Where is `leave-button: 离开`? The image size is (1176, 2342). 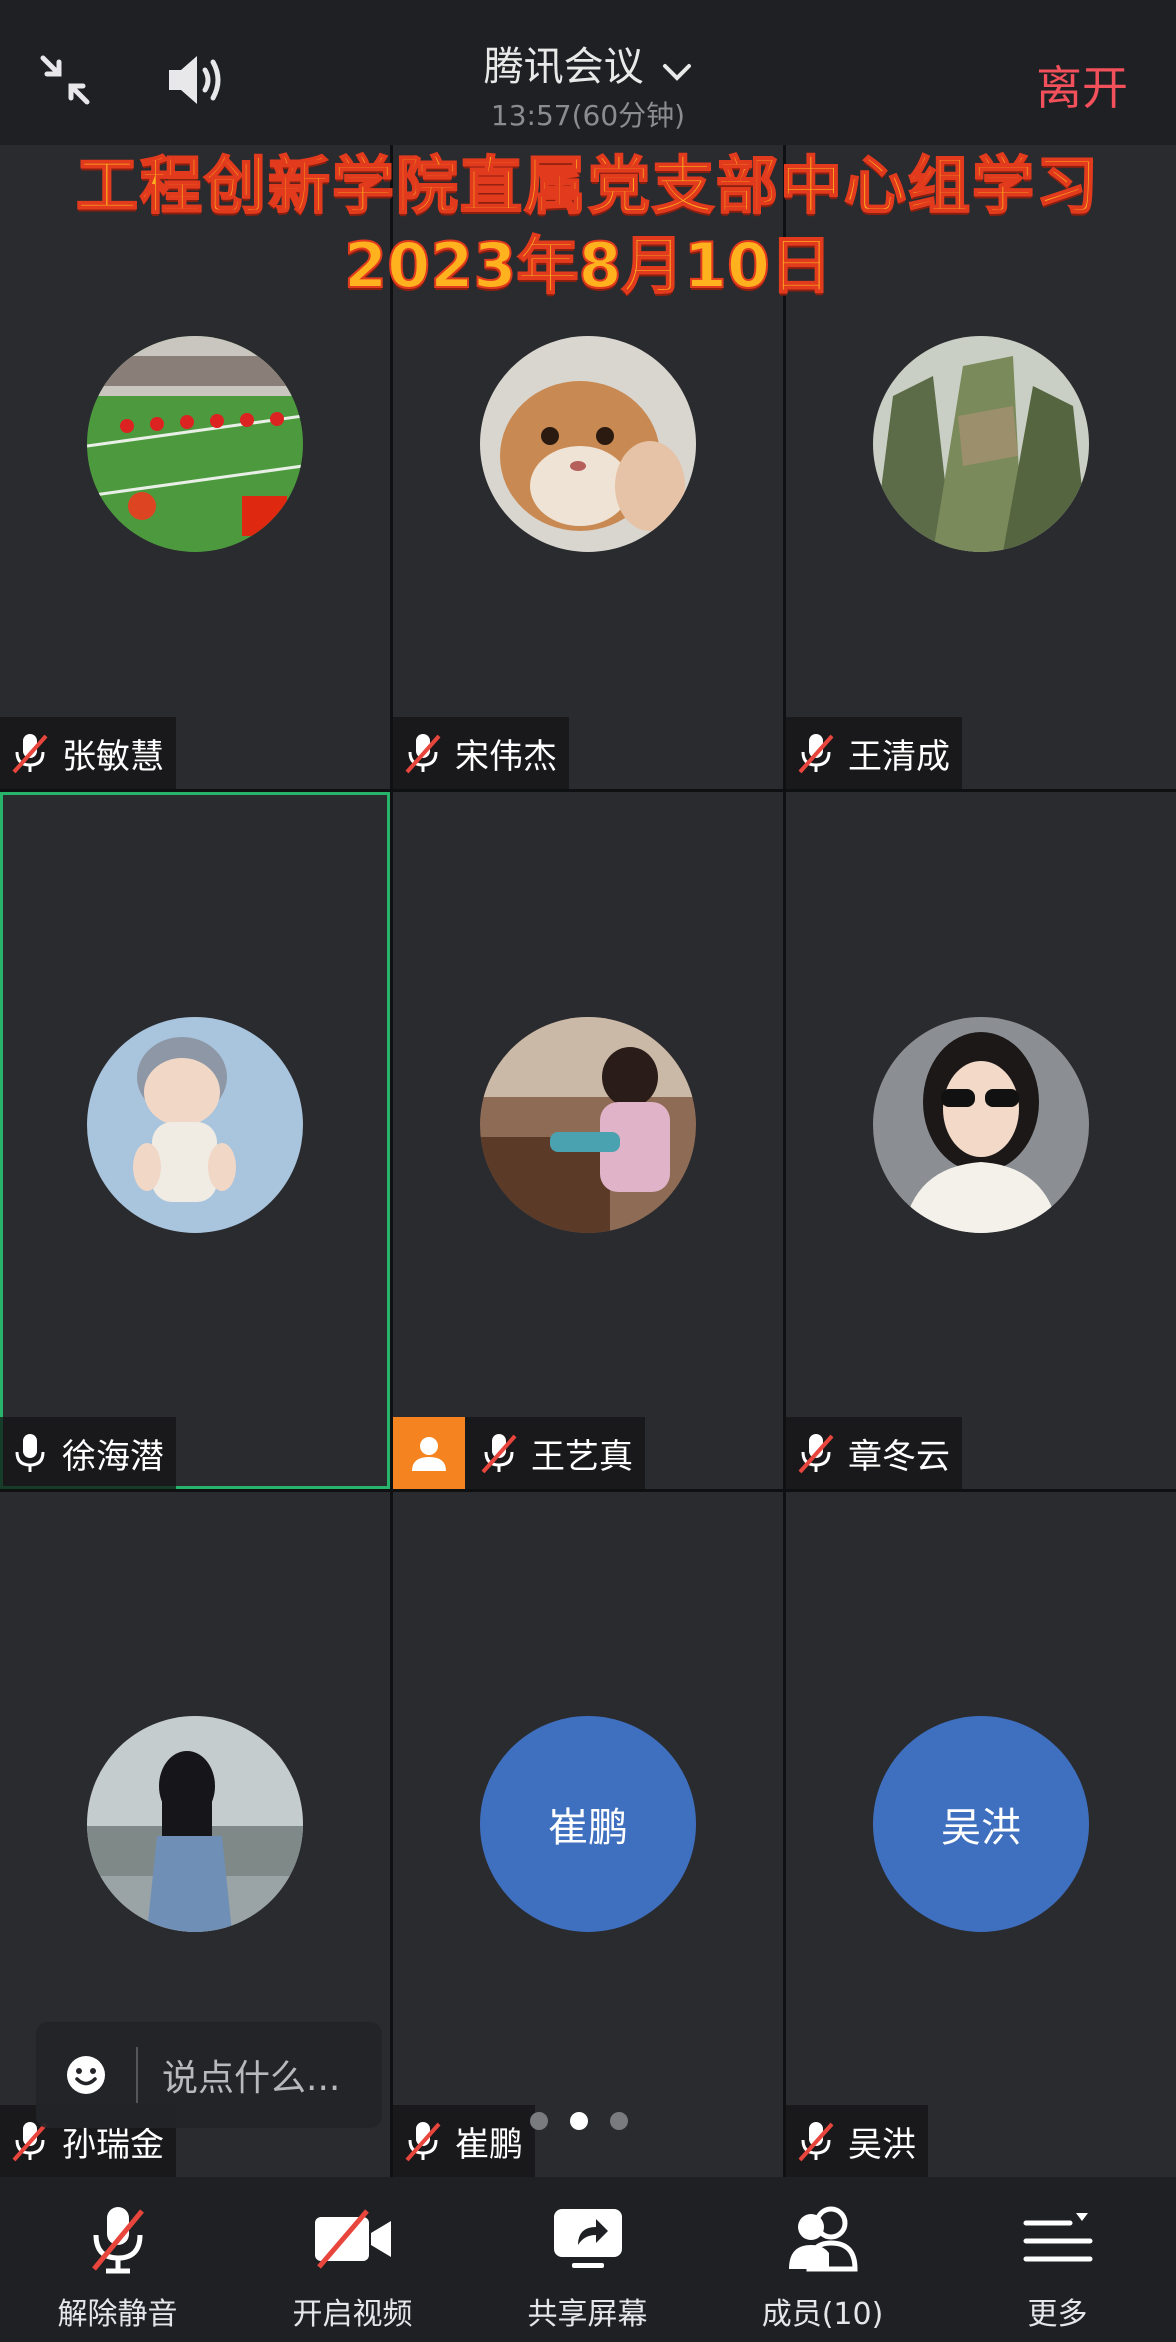 leave-button: 离开 is located at coordinates (1082, 85).